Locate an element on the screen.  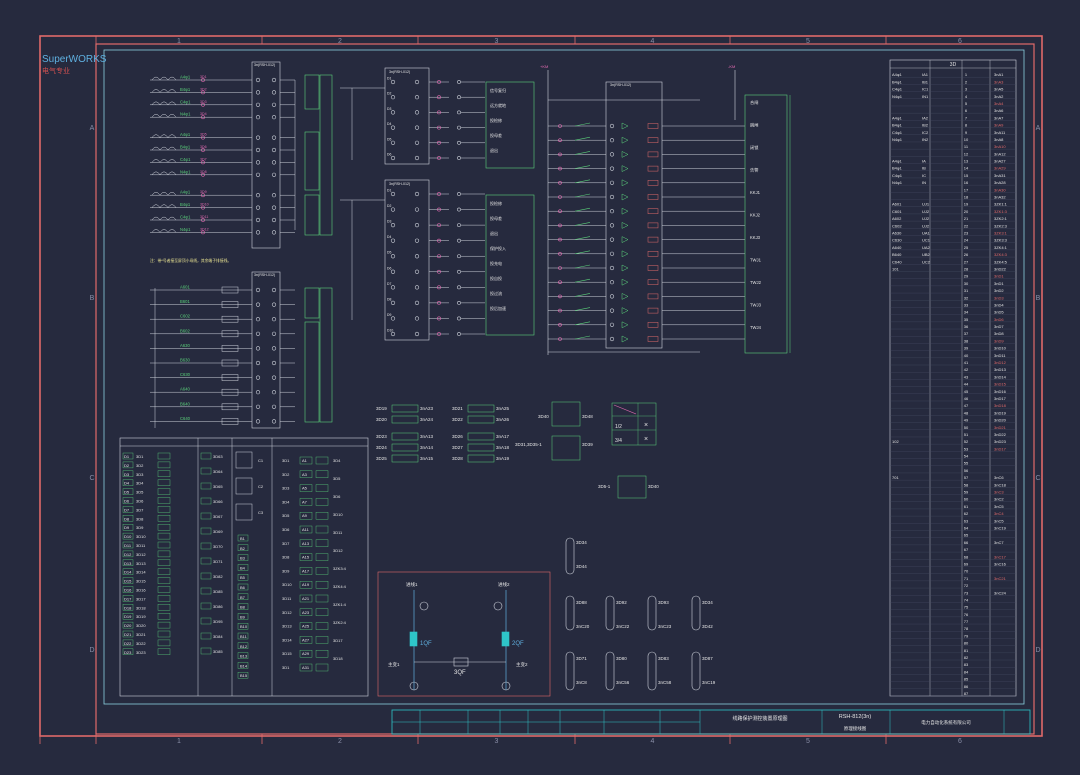
connector-label: C3 is located at coordinates (261, 512).